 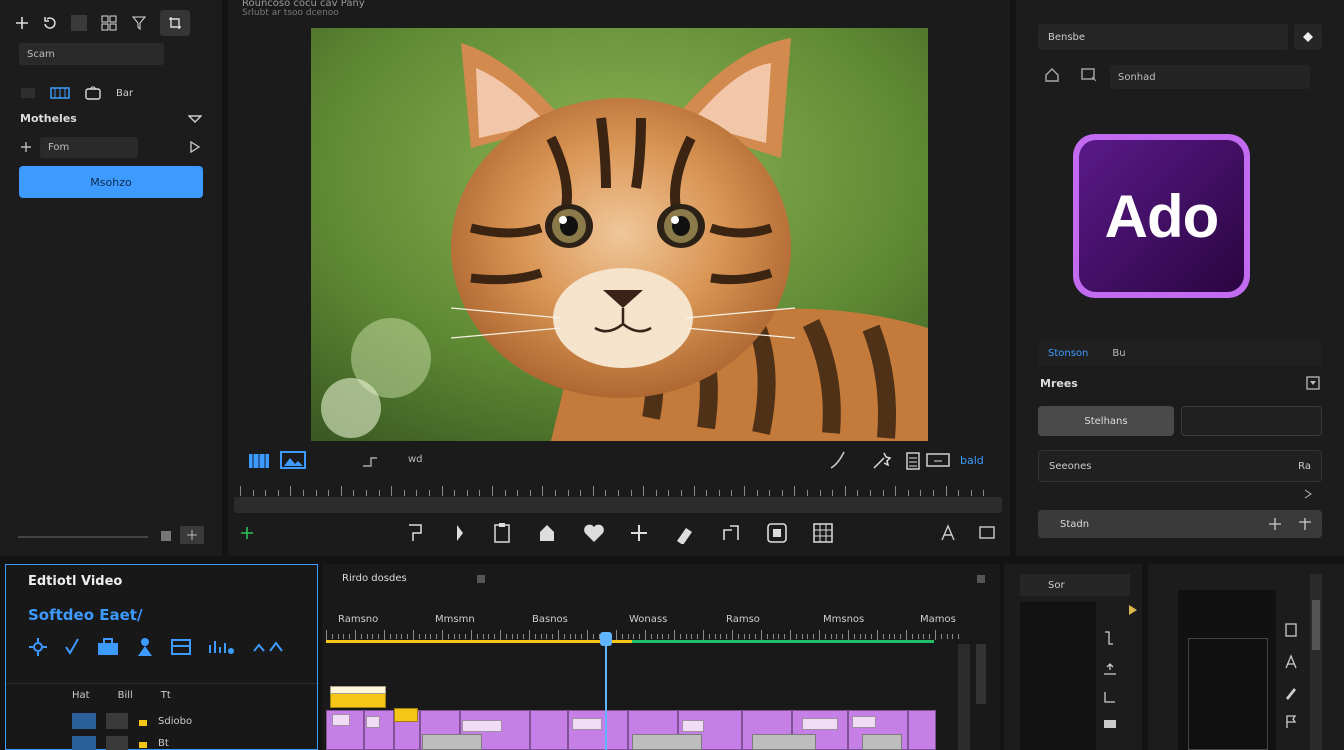 What do you see at coordinates (145, 647) in the screenshot?
I see `person-icon` at bounding box center [145, 647].